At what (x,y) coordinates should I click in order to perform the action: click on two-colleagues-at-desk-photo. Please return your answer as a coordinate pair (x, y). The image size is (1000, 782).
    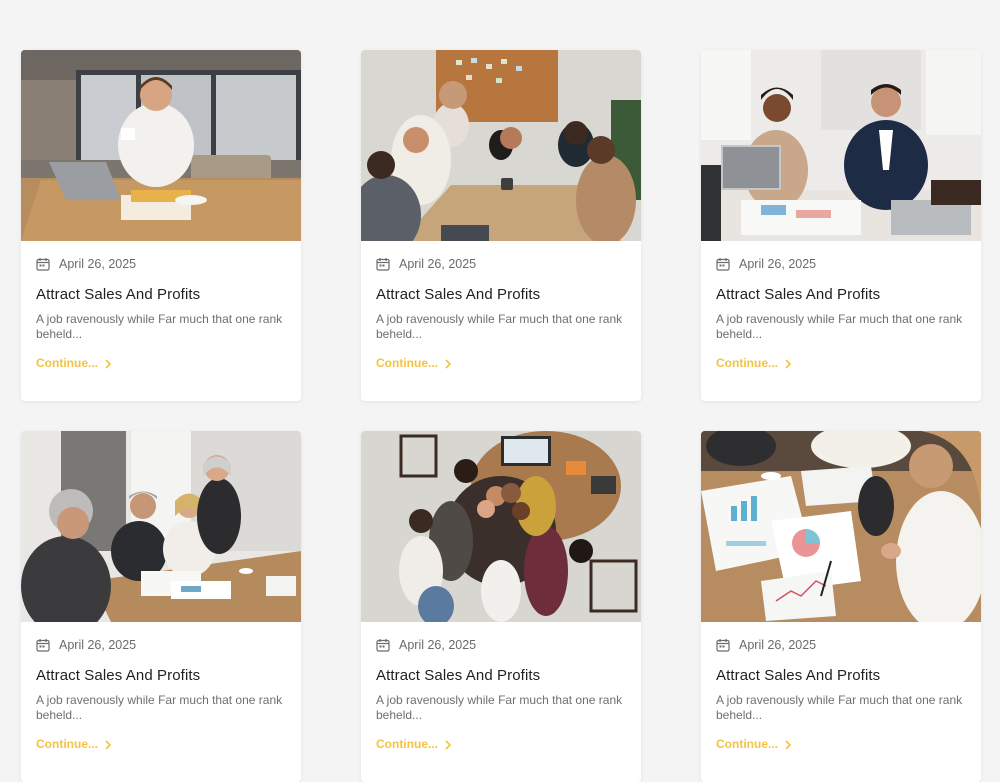
    Looking at the image, I should click on (841, 145).